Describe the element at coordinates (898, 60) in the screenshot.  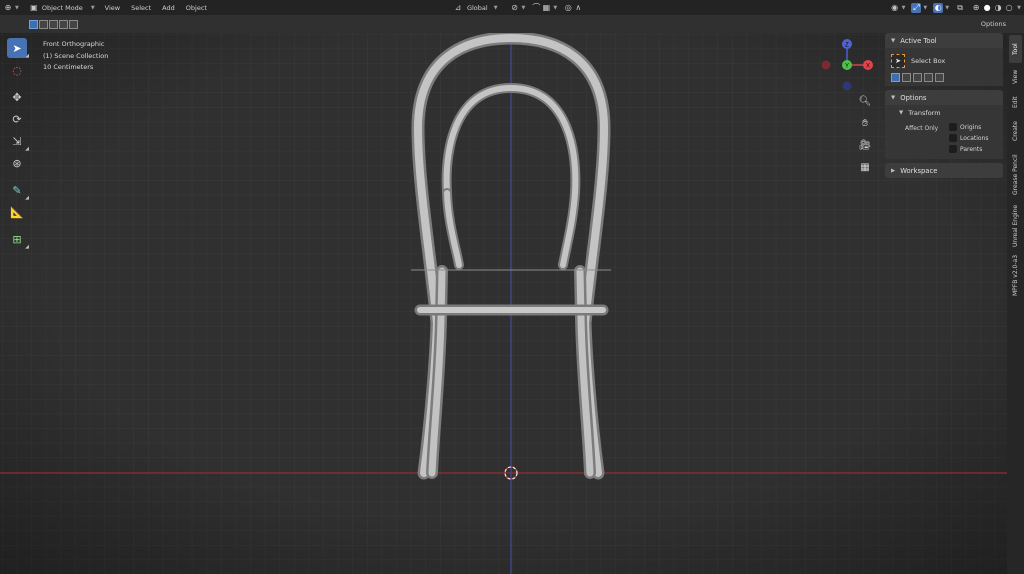
I see `select-box-icon: ➤` at that location.